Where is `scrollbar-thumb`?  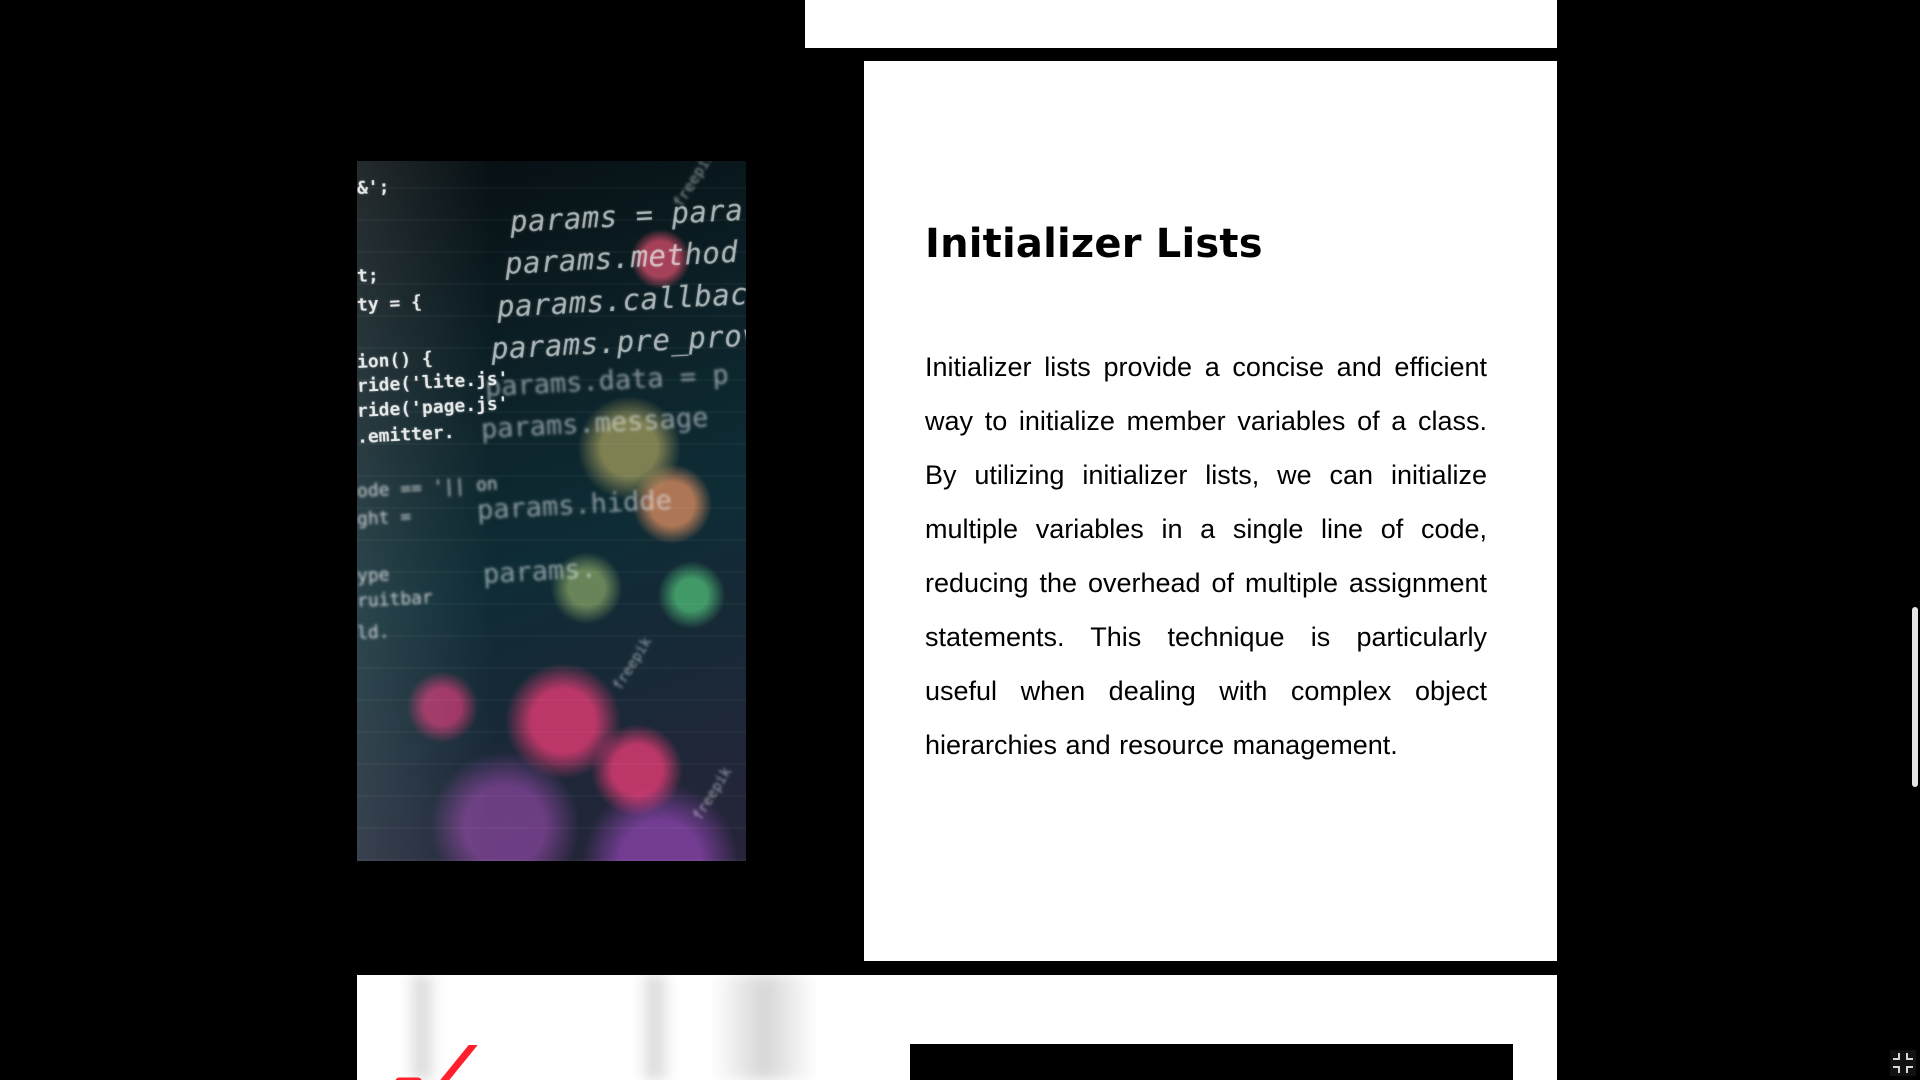
scrollbar-thumb is located at coordinates (1915, 697).